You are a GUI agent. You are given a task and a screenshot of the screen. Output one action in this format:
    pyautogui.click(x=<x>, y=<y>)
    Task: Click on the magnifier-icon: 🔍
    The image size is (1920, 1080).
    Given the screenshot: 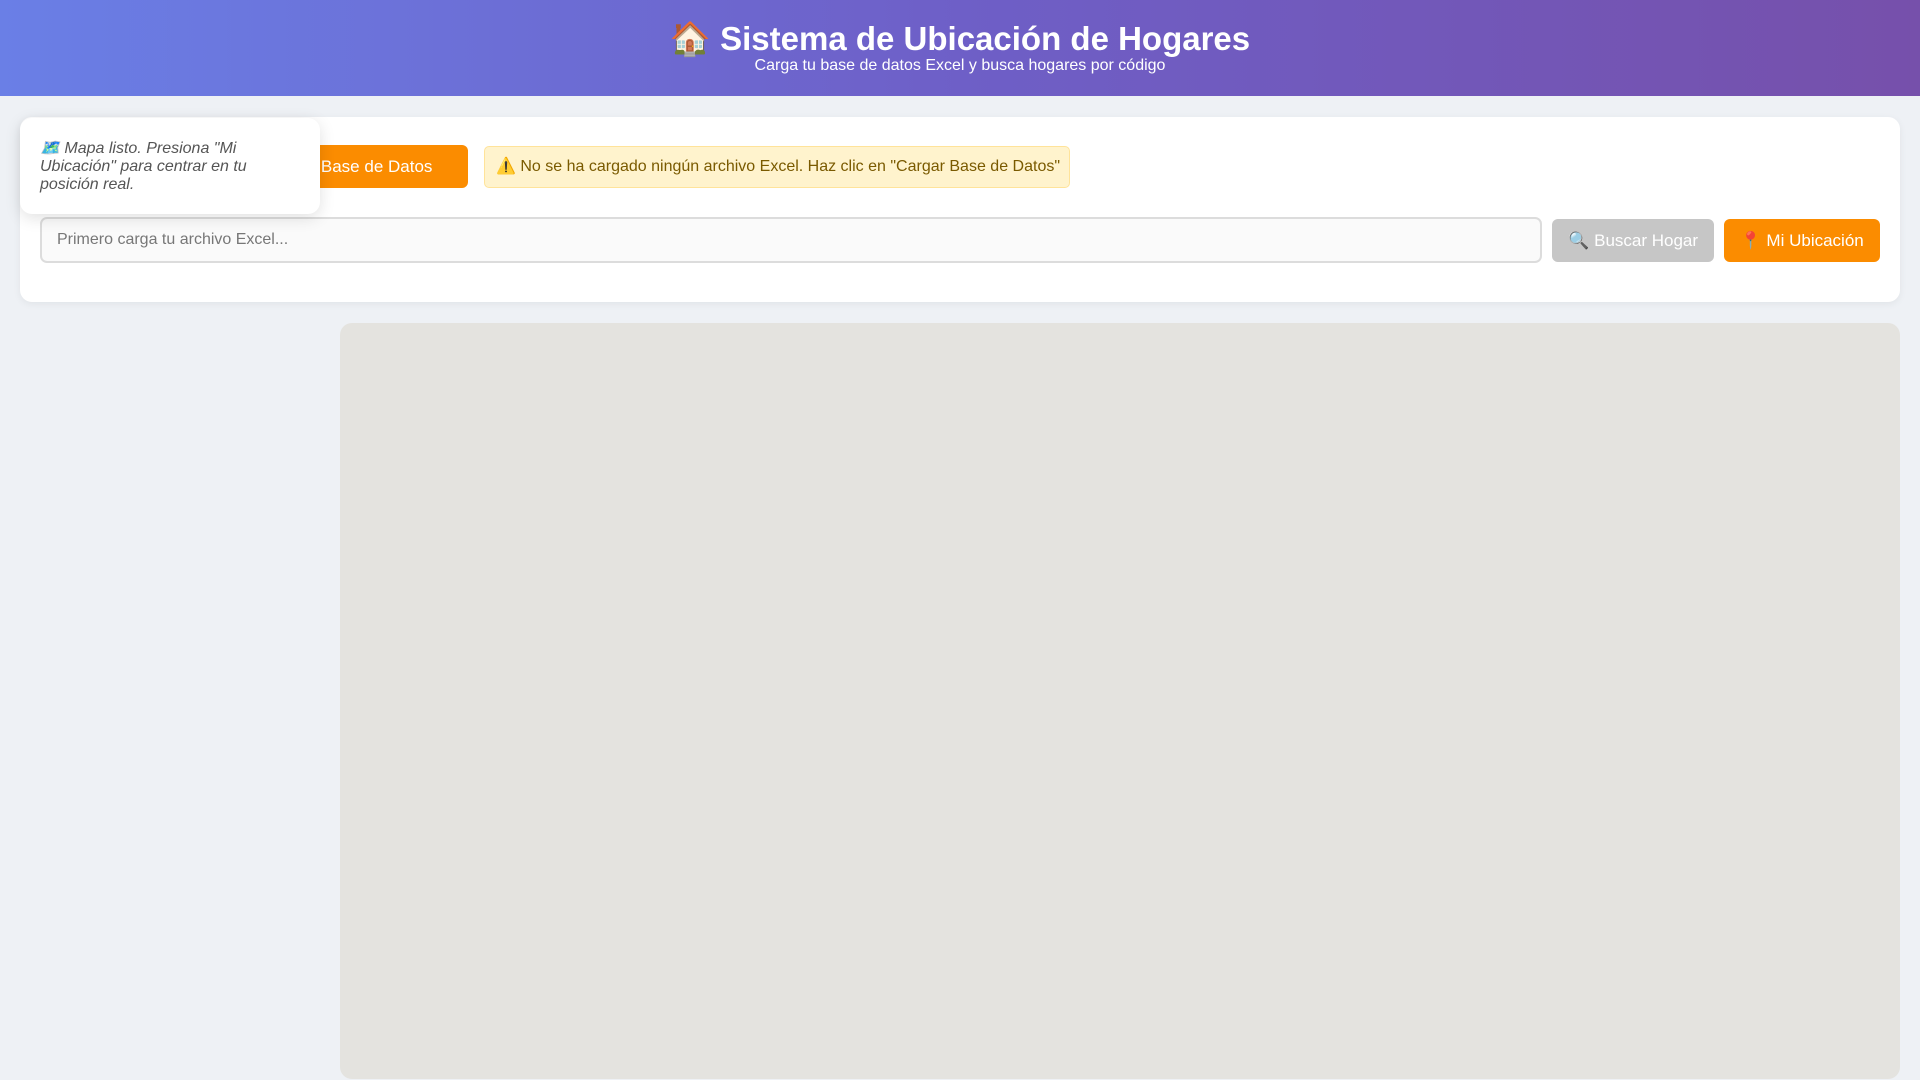 What is the action you would take?
    pyautogui.click(x=1578, y=240)
    